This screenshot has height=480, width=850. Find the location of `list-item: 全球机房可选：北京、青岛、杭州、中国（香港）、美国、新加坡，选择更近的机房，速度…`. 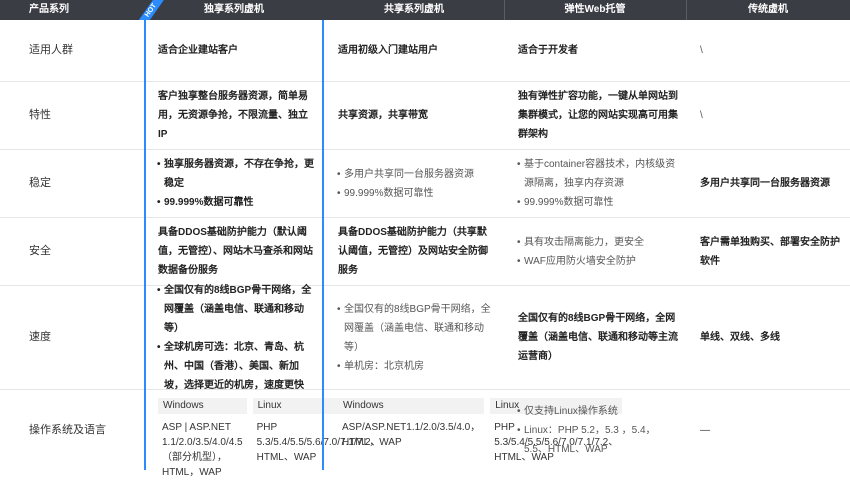

list-item: 全球机房可选：北京、青岛、杭州、中国（香港）、美国、新加坡，选择更近的机房，速度… is located at coordinates (235, 366).